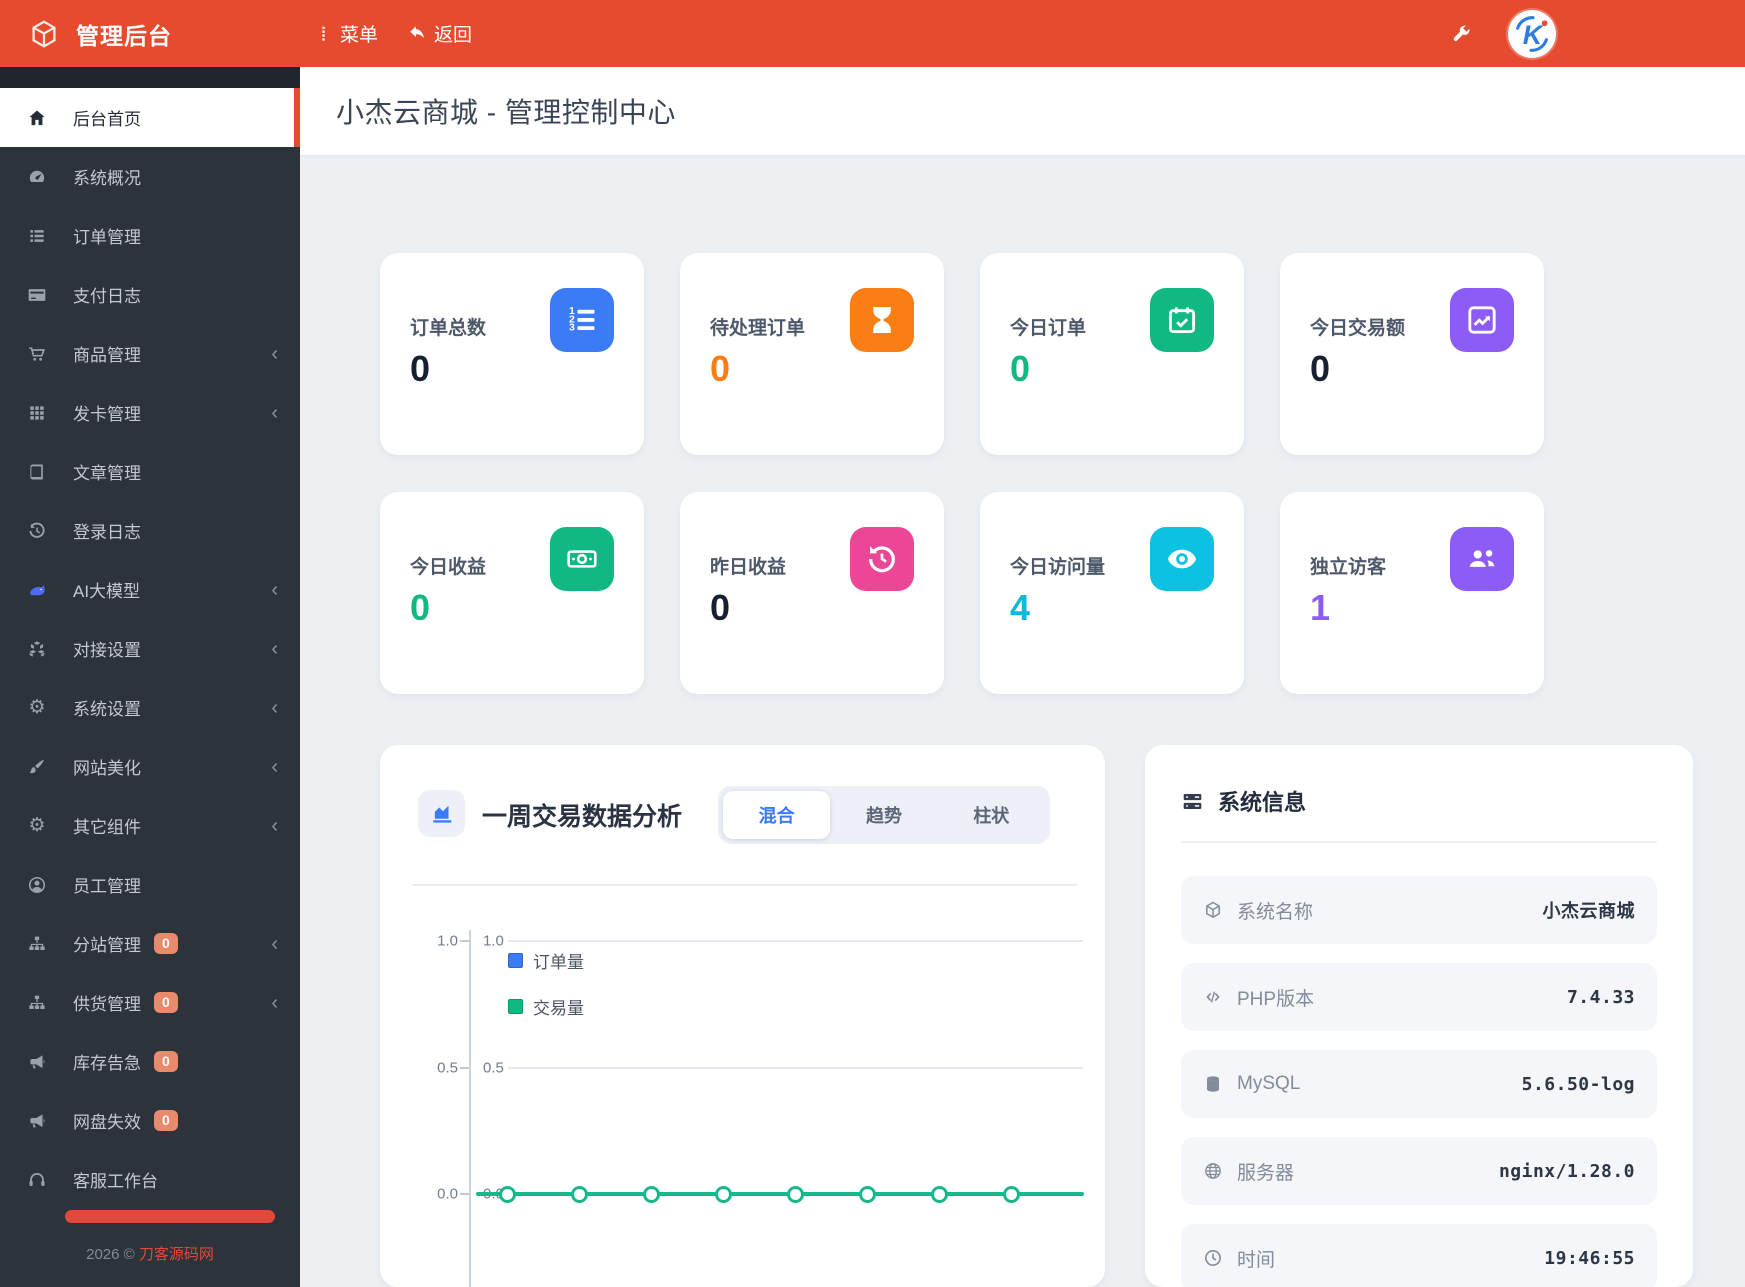 This screenshot has width=1745, height=1287. Describe the element at coordinates (883, 815) in the screenshot. I see `tab-trend: 趋势` at that location.